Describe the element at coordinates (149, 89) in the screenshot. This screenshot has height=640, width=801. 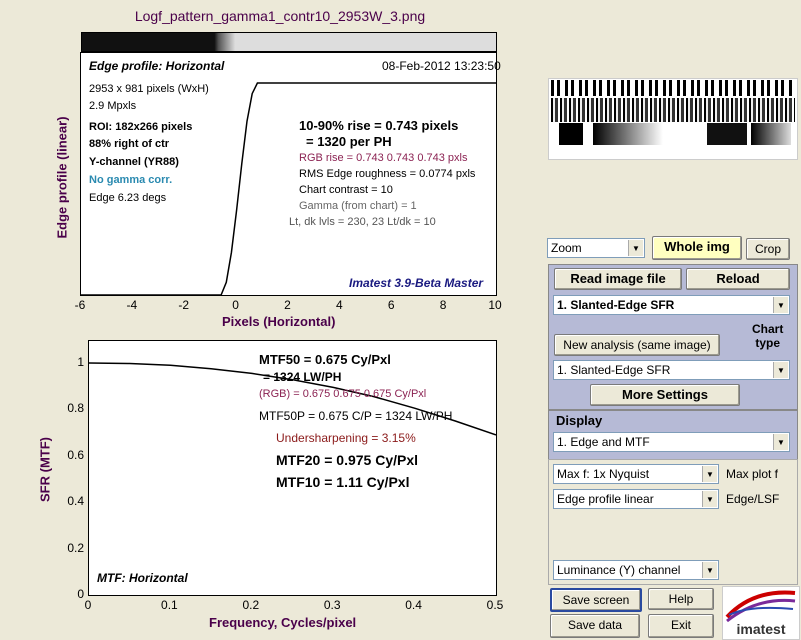
I see `info-pixels: 2953 x 981 pixels (WxH)` at that location.